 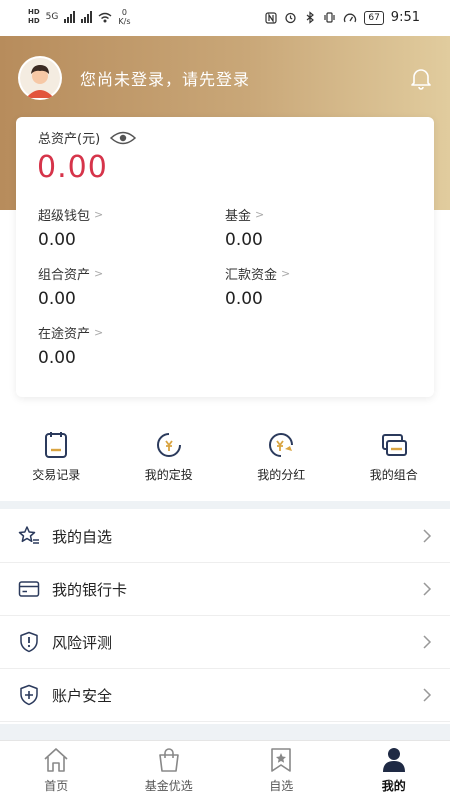 What do you see at coordinates (271, 17) in the screenshot?
I see `nfc-icon` at bounding box center [271, 17].